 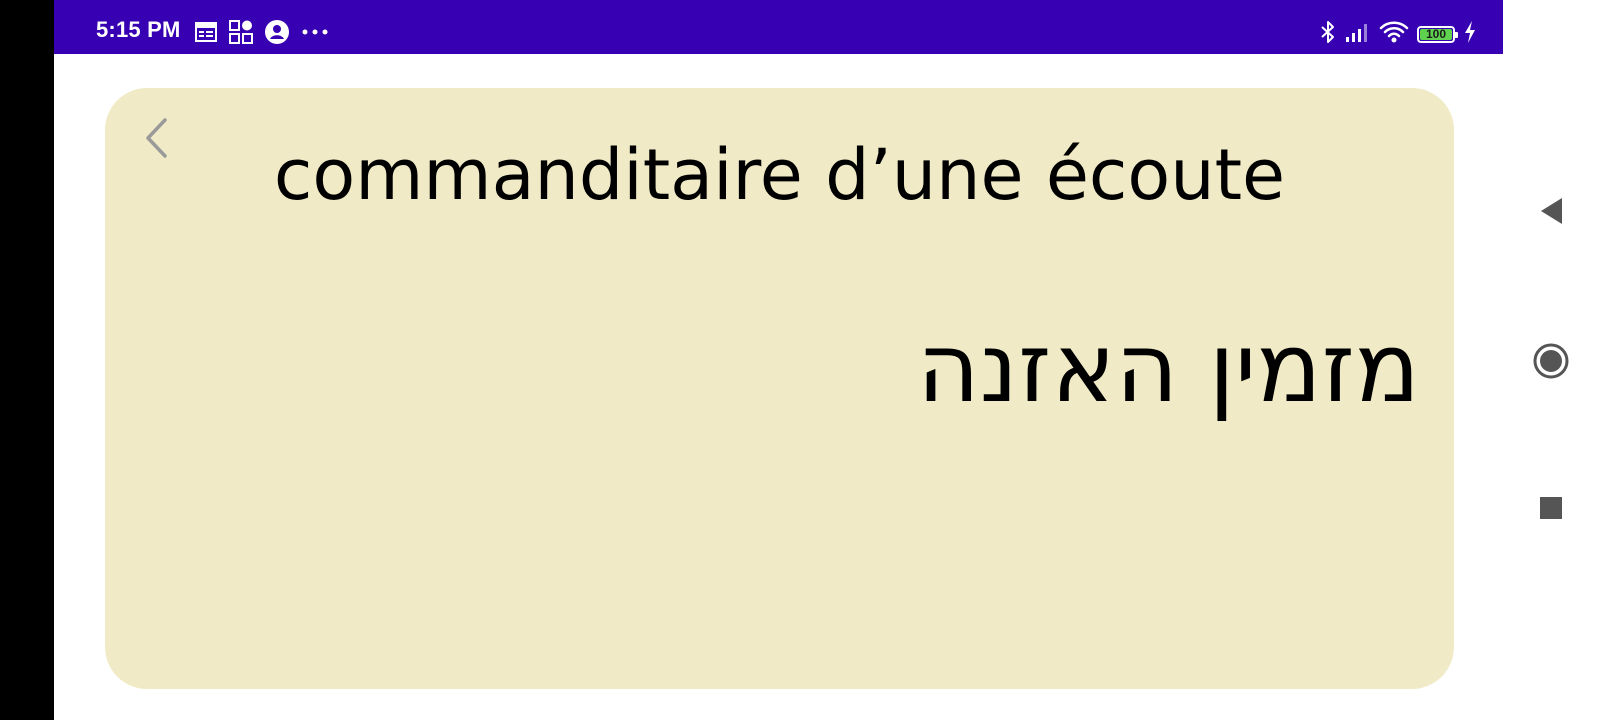 What do you see at coordinates (1551, 211) in the screenshot?
I see `back-triangle-icon` at bounding box center [1551, 211].